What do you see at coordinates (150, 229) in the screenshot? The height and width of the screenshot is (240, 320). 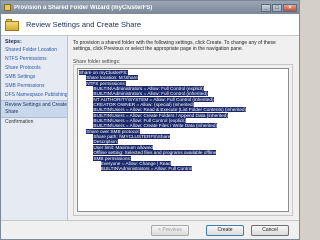 I see `button-bar: < Previous Create Cancel` at bounding box center [150, 229].